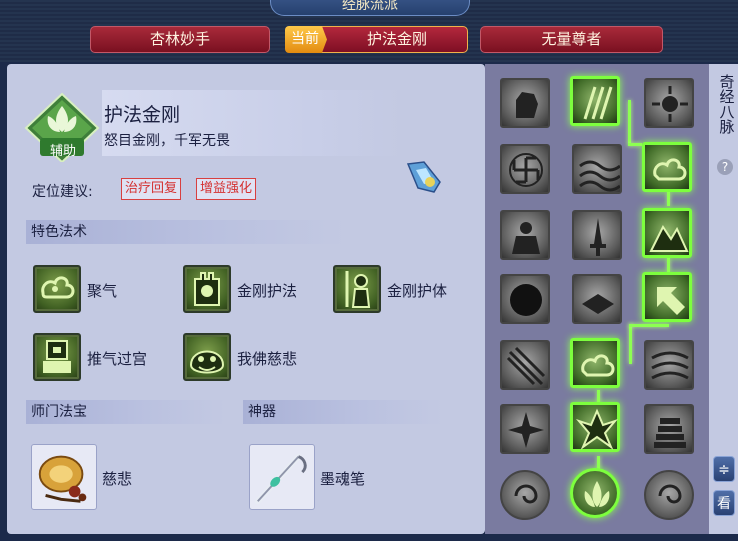  I want to click on view-button: 看, so click(724, 503).